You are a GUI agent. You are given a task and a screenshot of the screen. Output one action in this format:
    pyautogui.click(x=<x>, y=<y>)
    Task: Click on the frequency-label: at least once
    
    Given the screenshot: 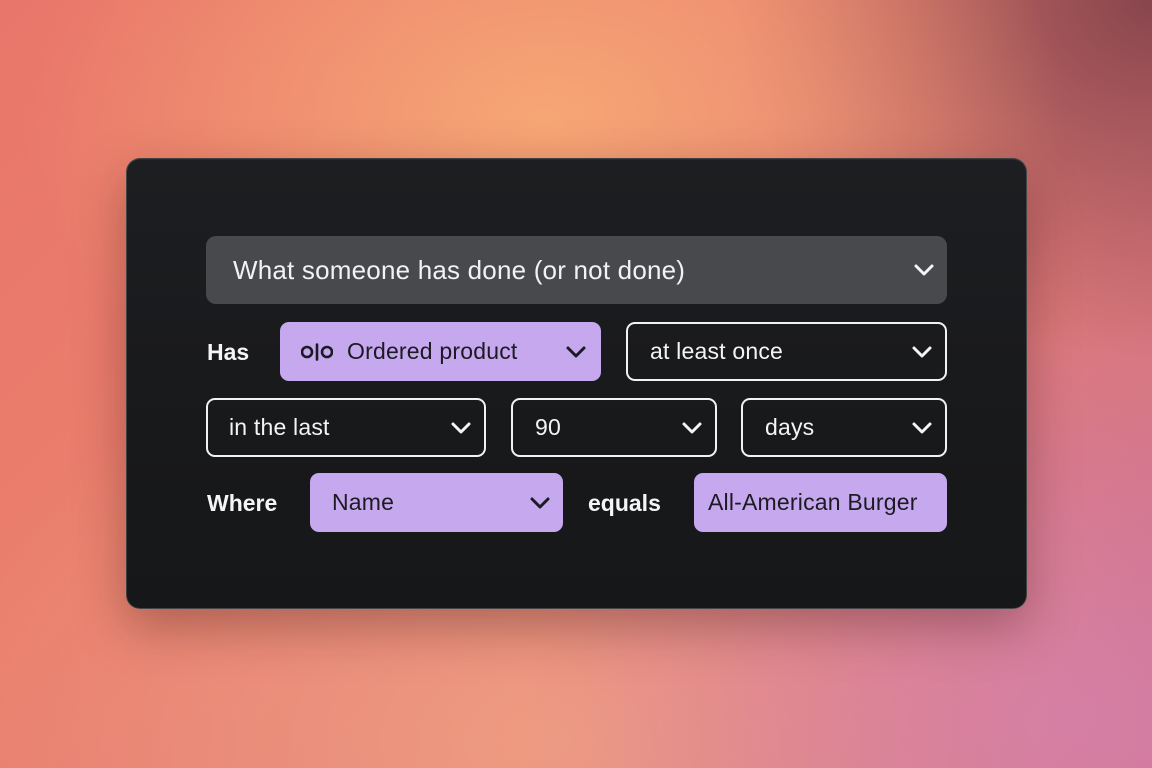 What is the action you would take?
    pyautogui.click(x=717, y=351)
    